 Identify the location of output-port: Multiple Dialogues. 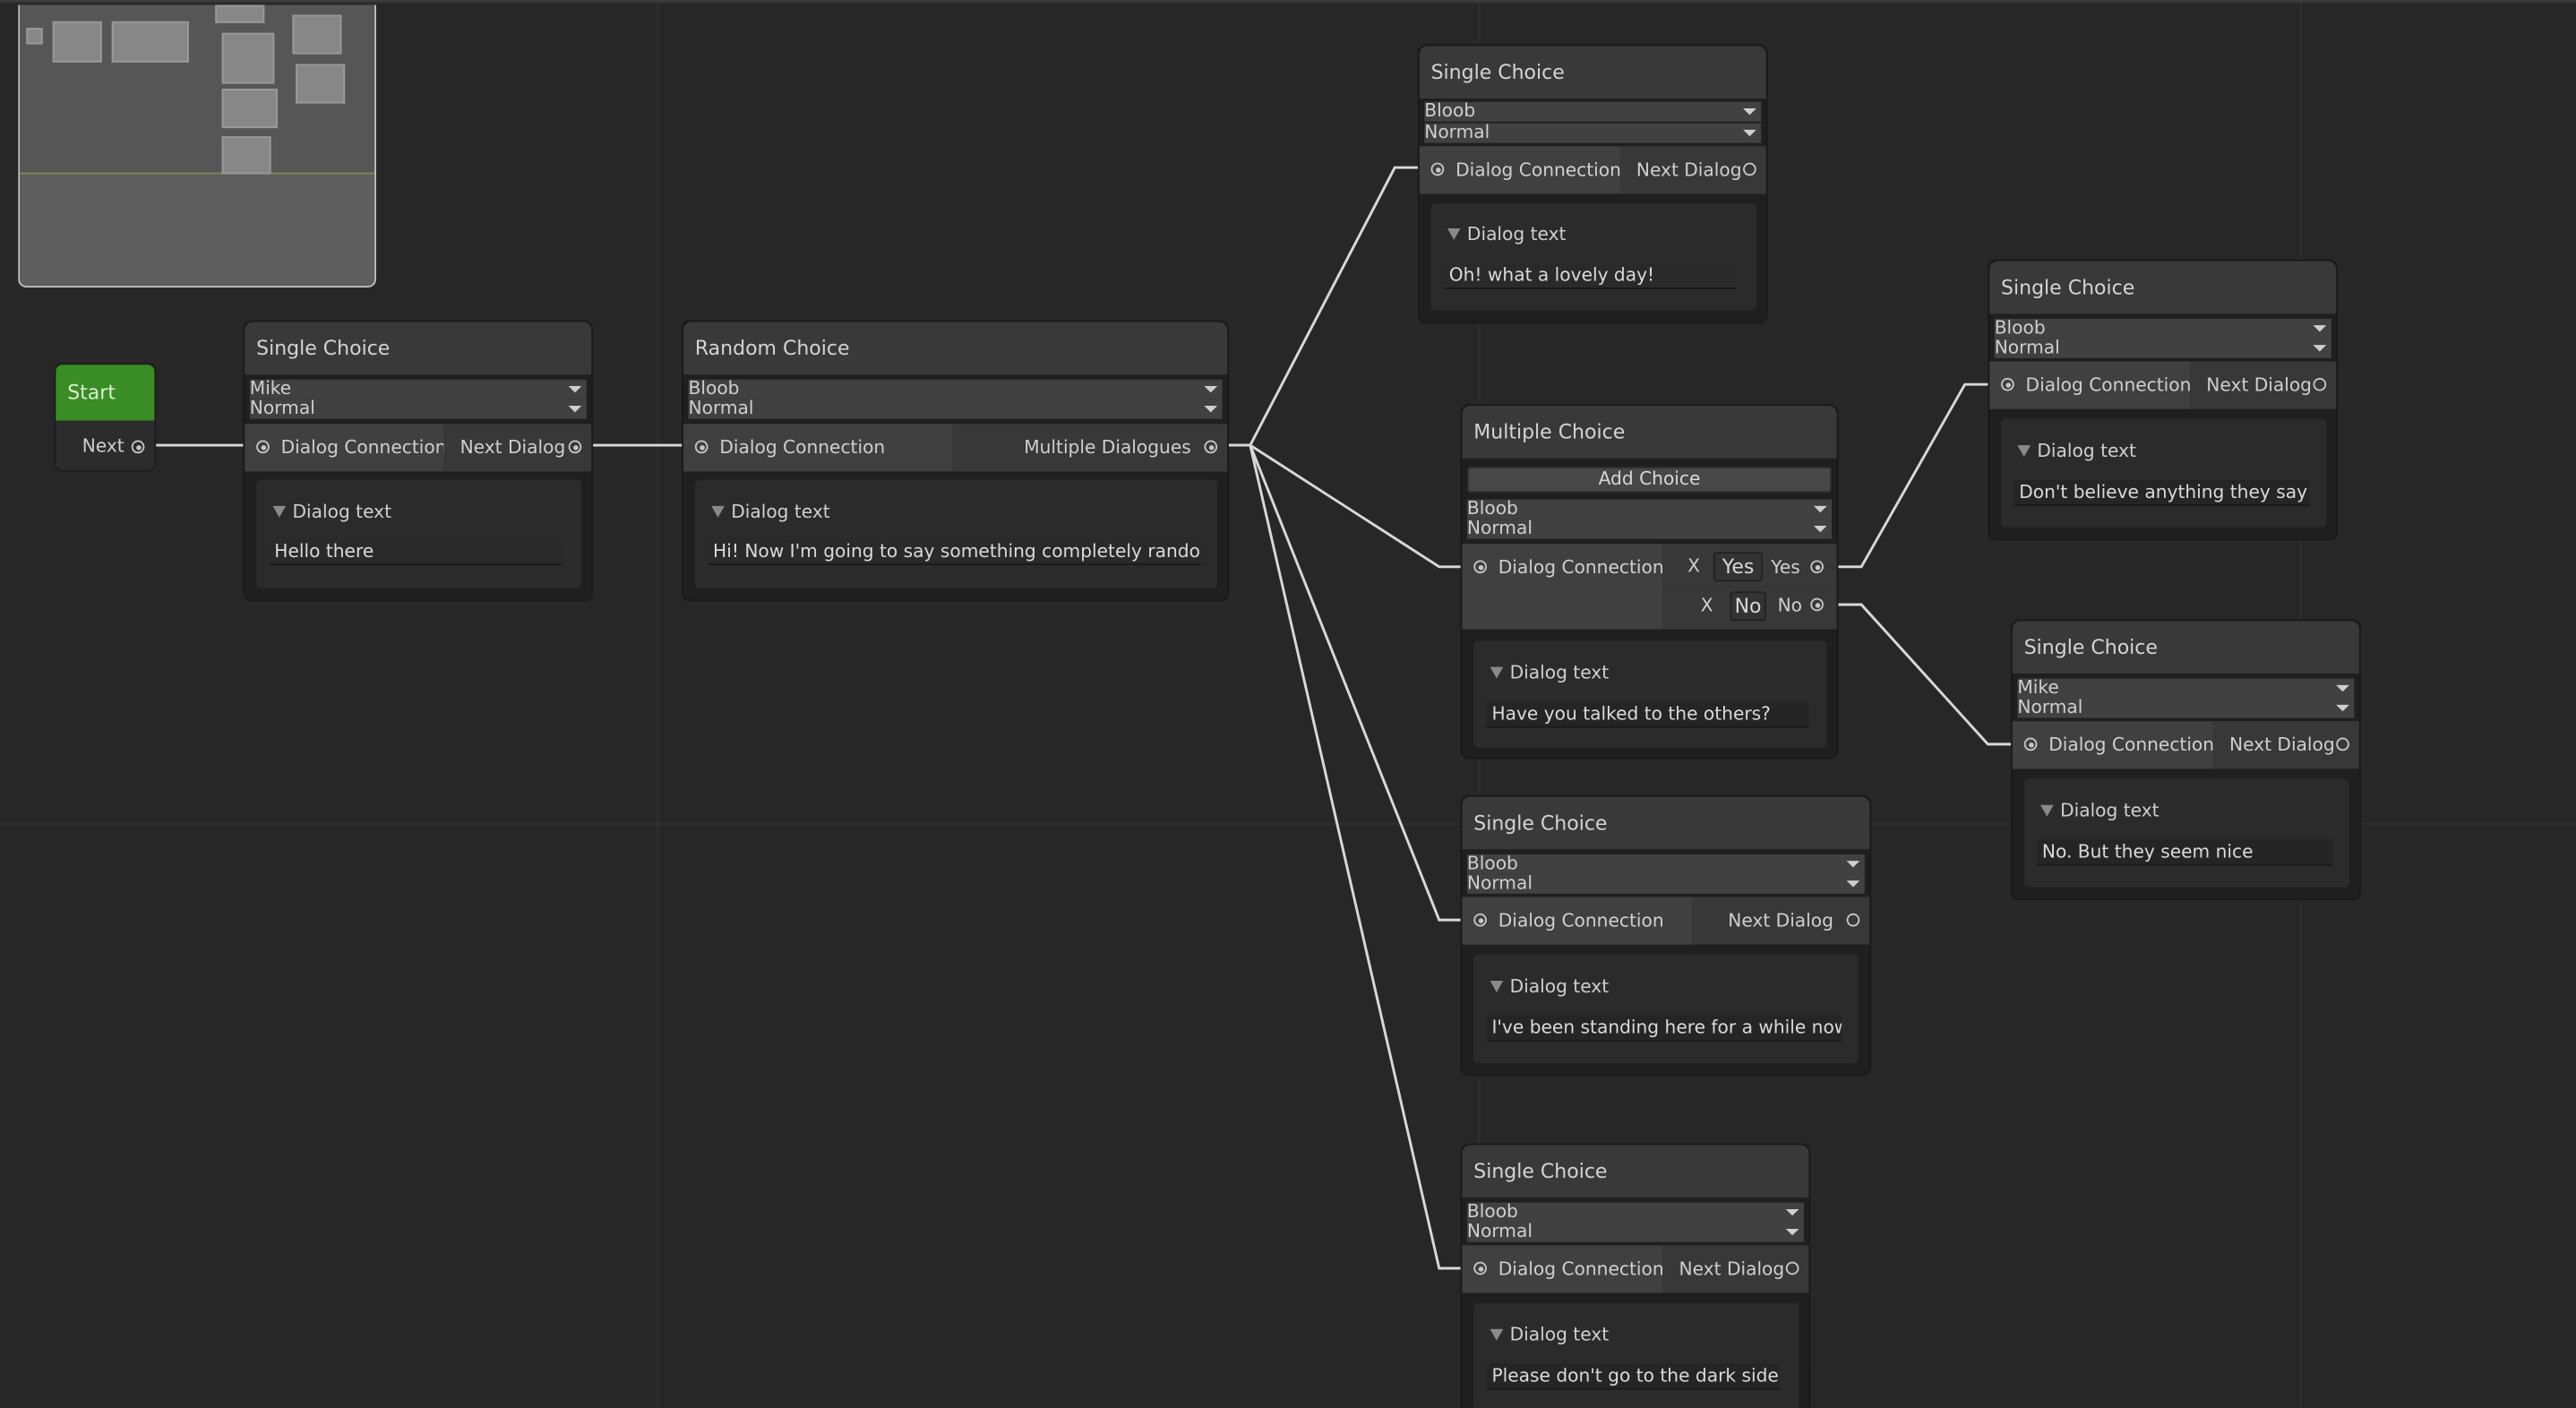
(1090, 448).